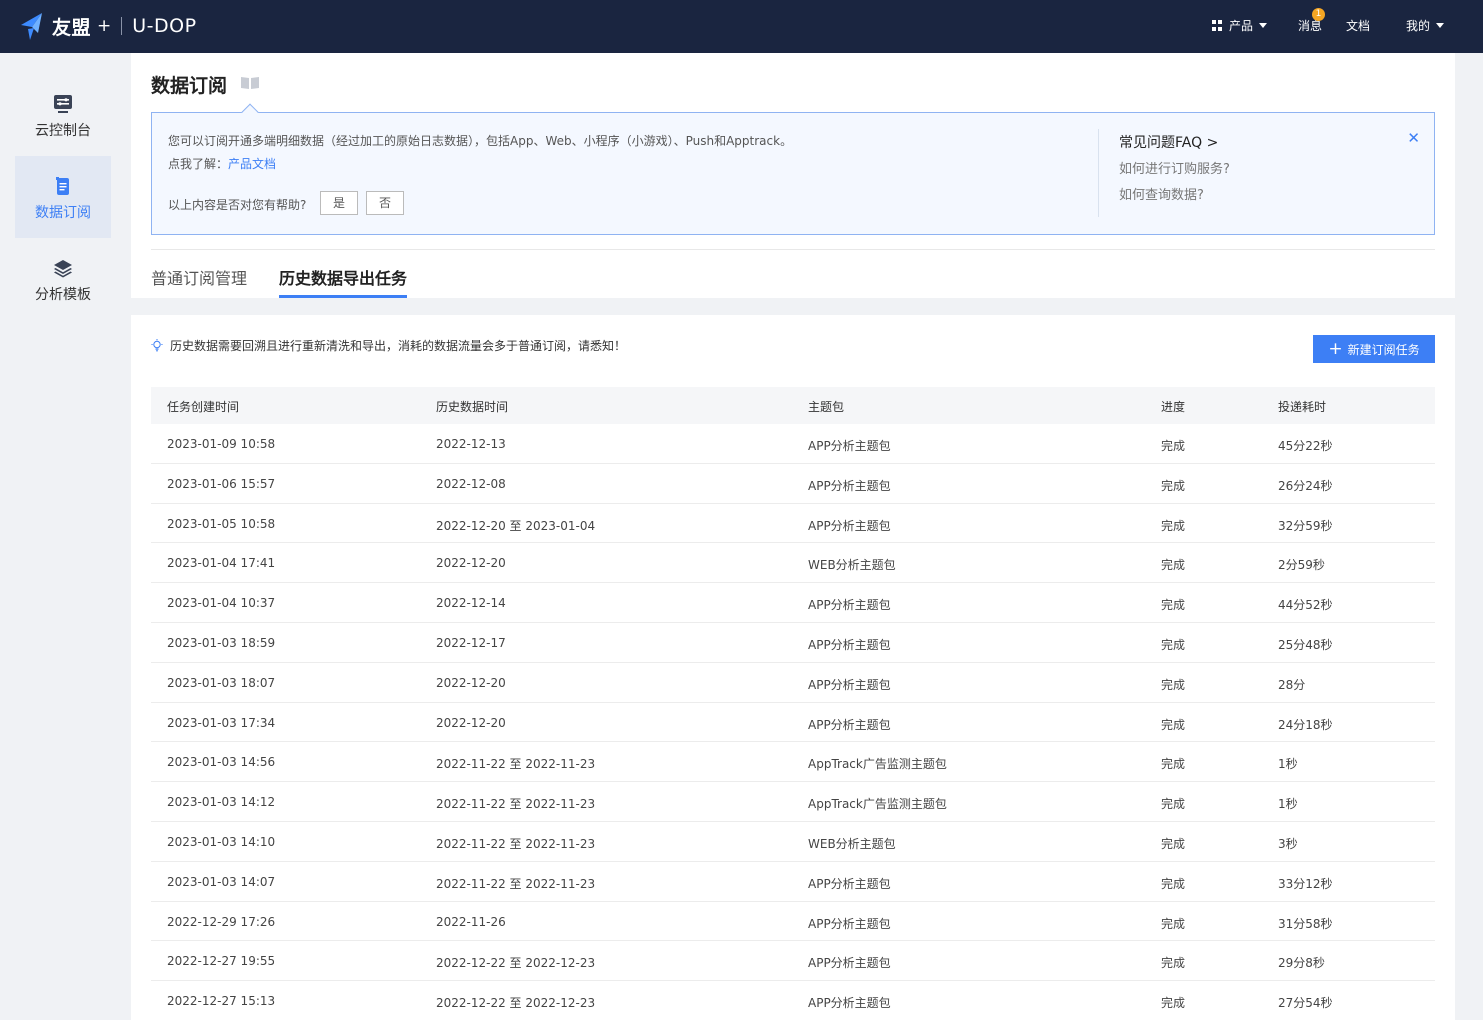 This screenshot has height=1020, width=1483. Describe the element at coordinates (252, 164) in the screenshot. I see `product-docs-link: 产品文档` at that location.